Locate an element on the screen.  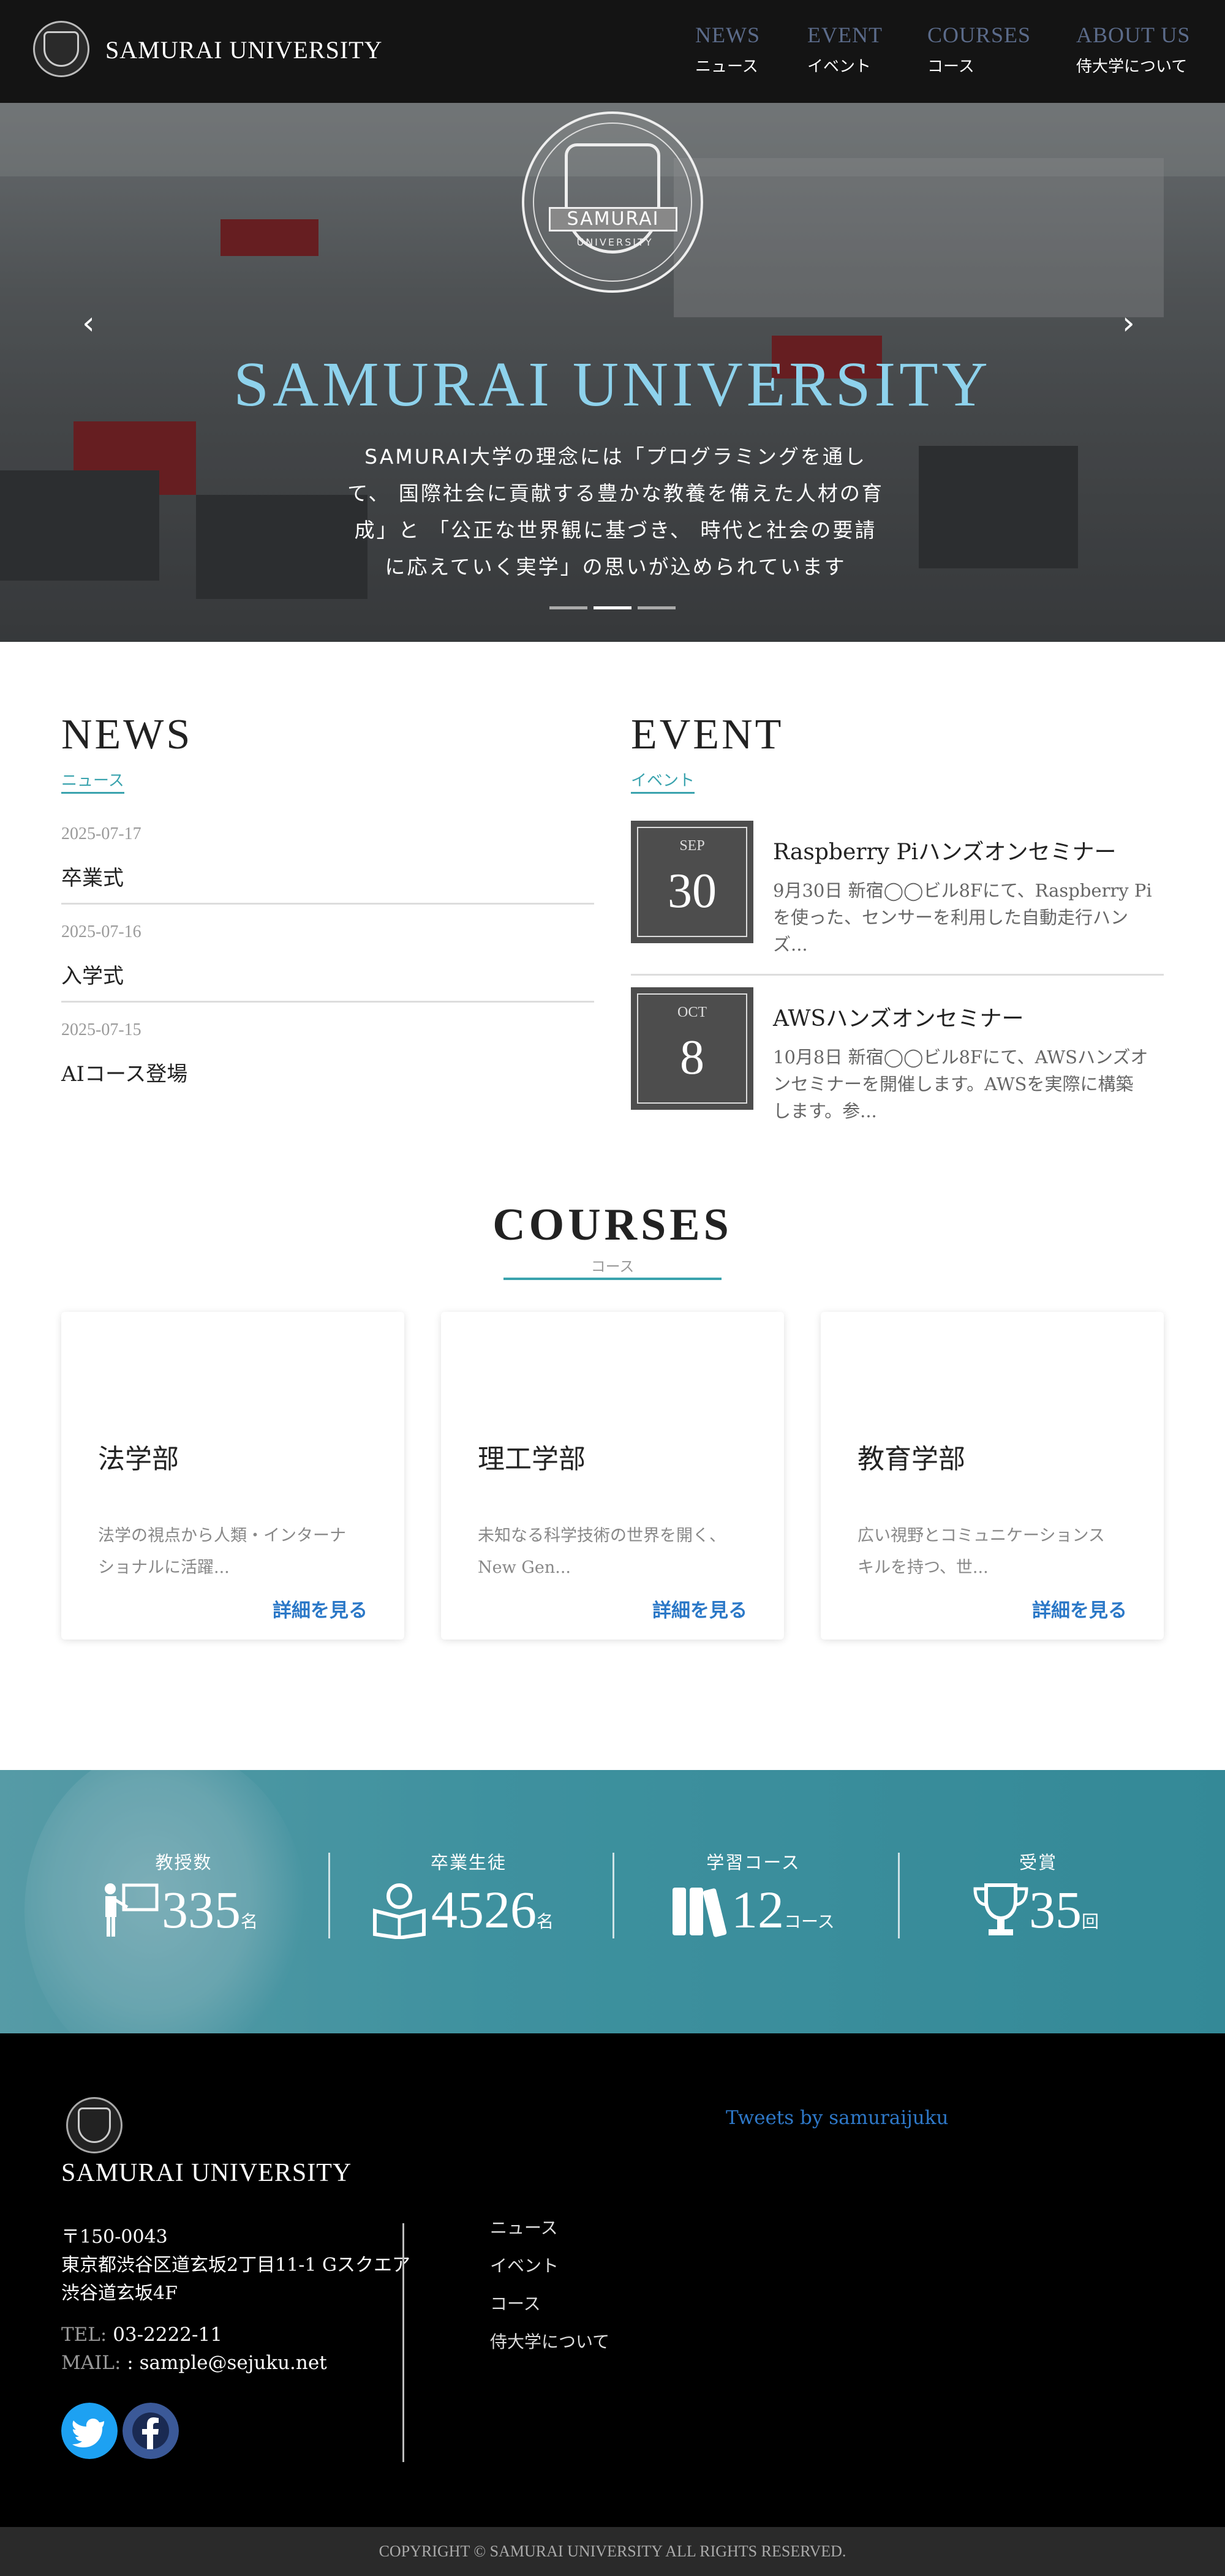
nav-event-en: EVENT is located at coordinates (845, 35).